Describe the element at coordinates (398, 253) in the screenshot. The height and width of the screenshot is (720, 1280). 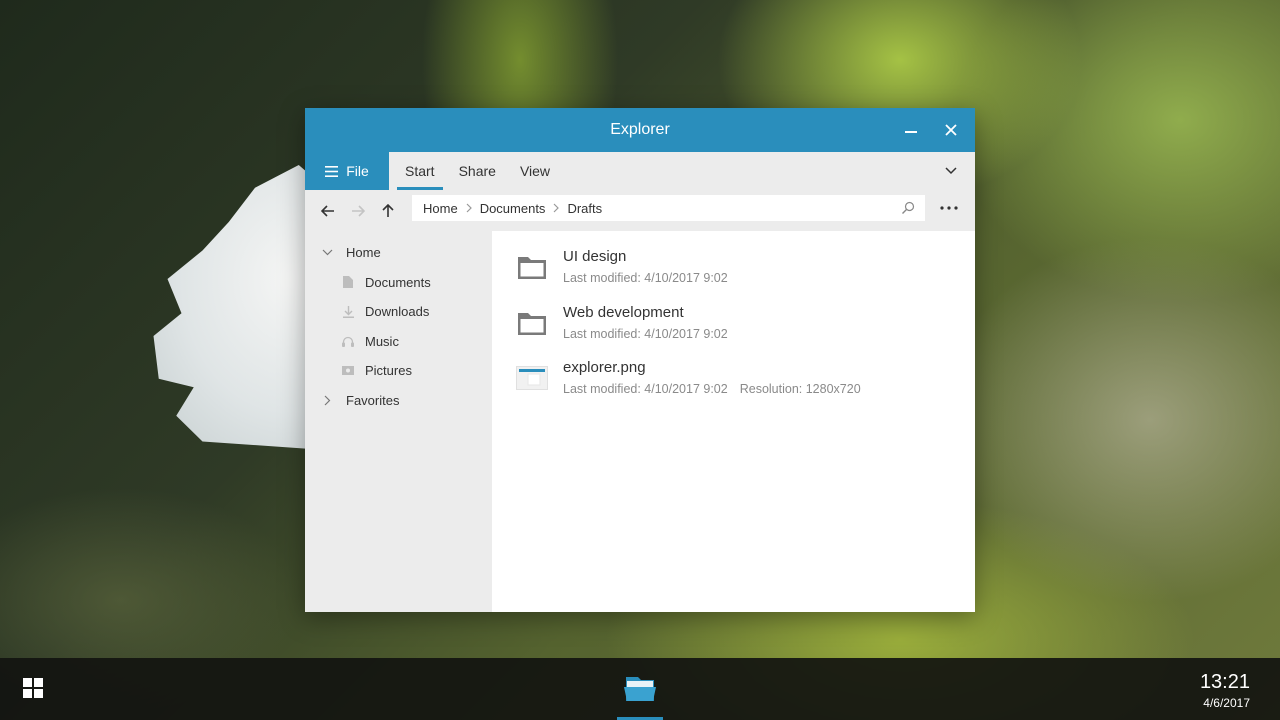
I see `sidebar-item-home: Home` at that location.